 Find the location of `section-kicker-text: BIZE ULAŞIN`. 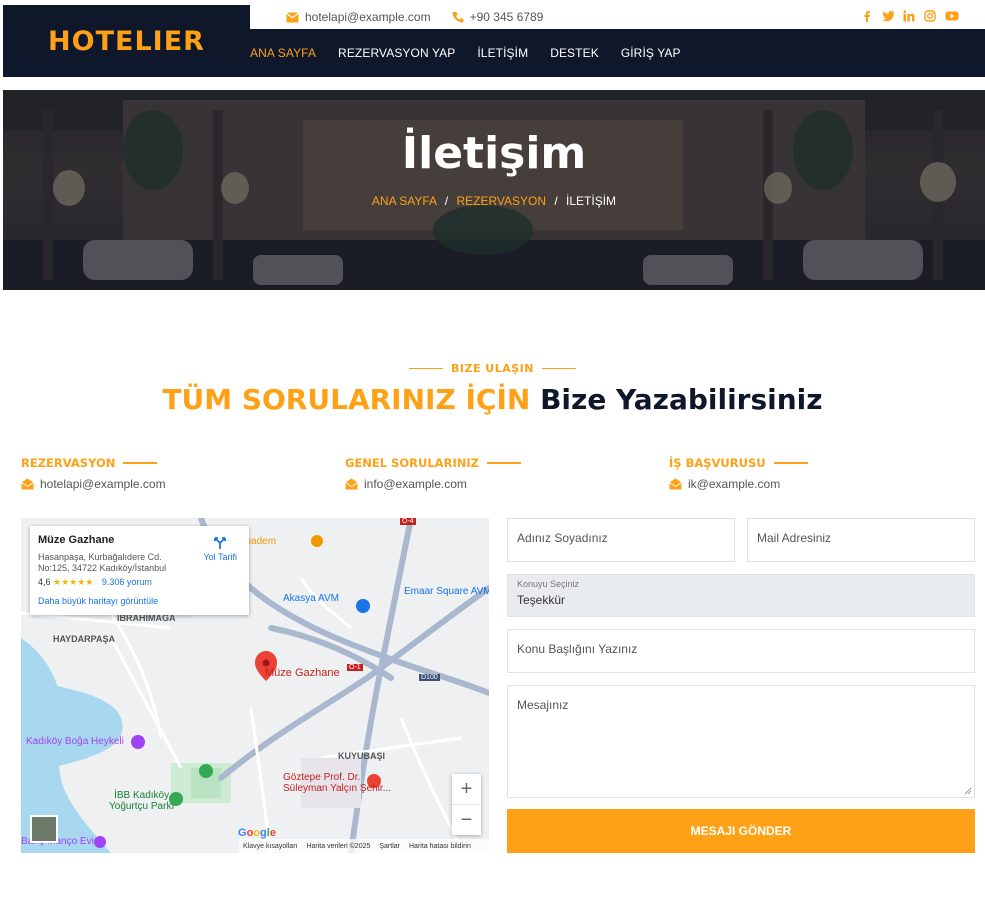

section-kicker-text: BIZE ULAŞIN is located at coordinates (492, 368).